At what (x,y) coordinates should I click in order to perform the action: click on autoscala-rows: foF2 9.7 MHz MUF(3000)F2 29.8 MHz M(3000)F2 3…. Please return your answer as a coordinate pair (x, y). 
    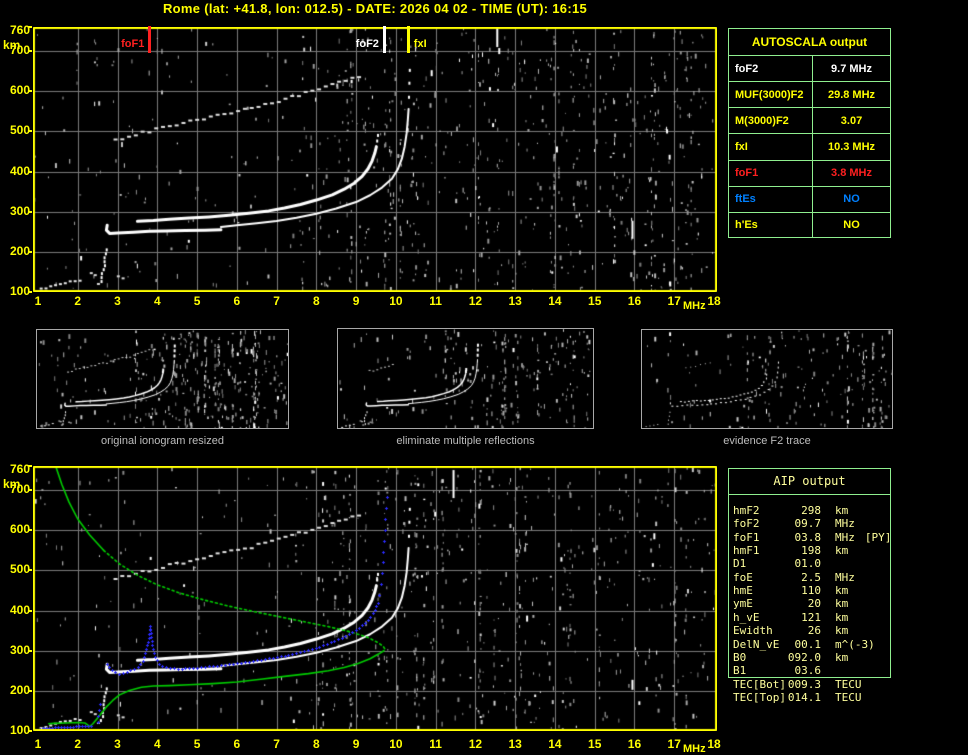
    Looking at the image, I should click on (809, 147).